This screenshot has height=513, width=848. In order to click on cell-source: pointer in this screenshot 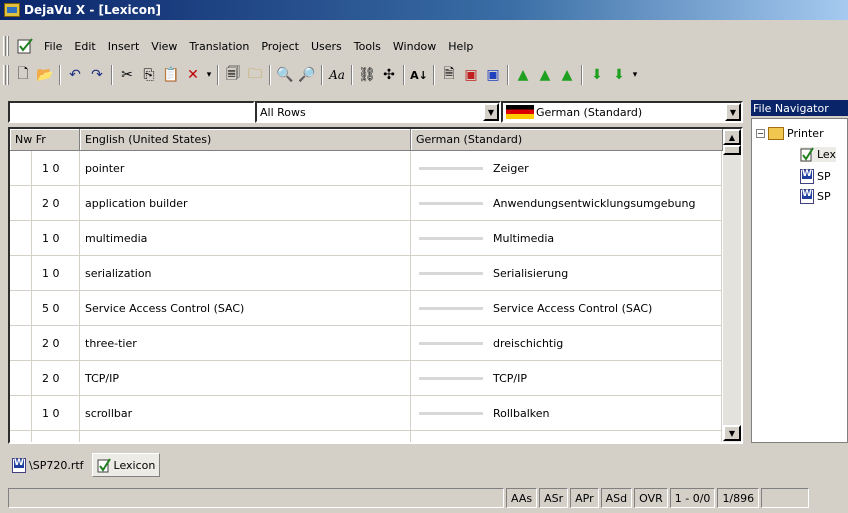, I will do `click(245, 168)`.